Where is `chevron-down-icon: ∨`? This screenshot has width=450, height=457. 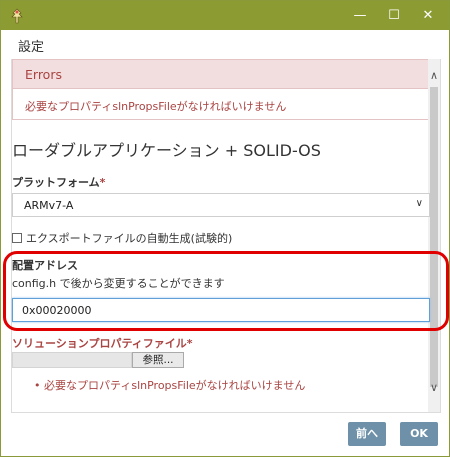 chevron-down-icon: ∨ is located at coordinates (419, 203).